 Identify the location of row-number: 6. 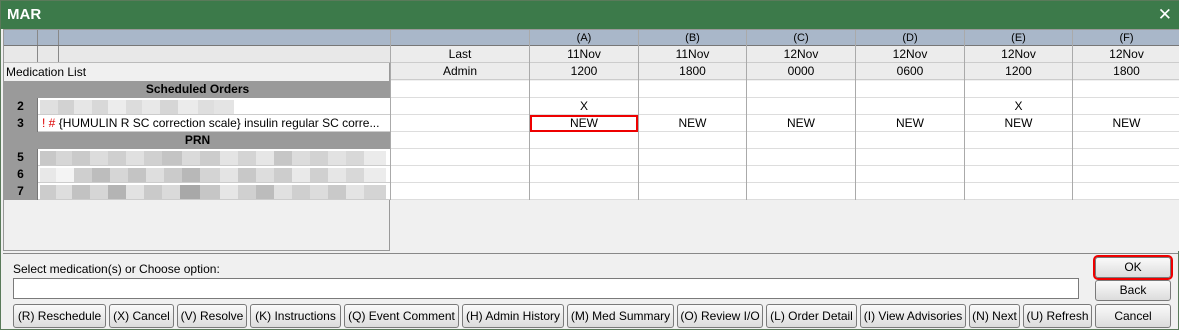
(21, 174).